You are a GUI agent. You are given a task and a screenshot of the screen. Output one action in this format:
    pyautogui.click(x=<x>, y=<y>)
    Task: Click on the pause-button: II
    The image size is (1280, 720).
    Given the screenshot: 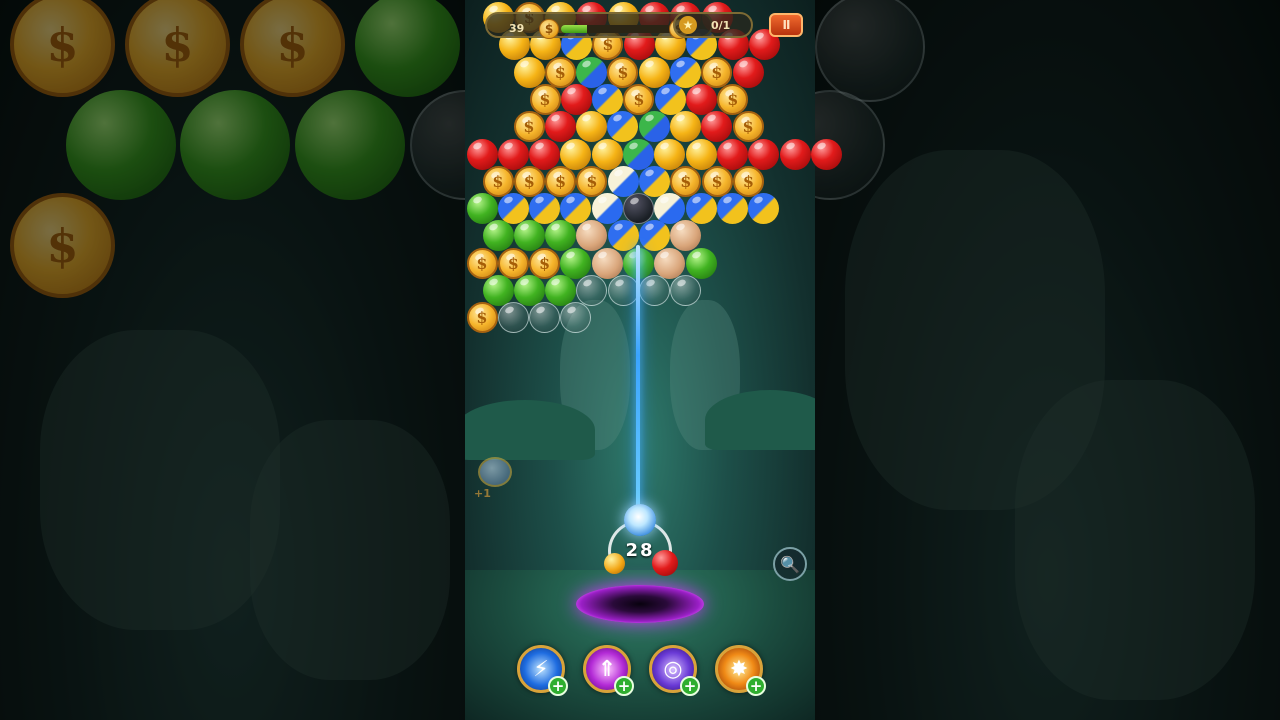 What is the action you would take?
    pyautogui.click(x=786, y=25)
    